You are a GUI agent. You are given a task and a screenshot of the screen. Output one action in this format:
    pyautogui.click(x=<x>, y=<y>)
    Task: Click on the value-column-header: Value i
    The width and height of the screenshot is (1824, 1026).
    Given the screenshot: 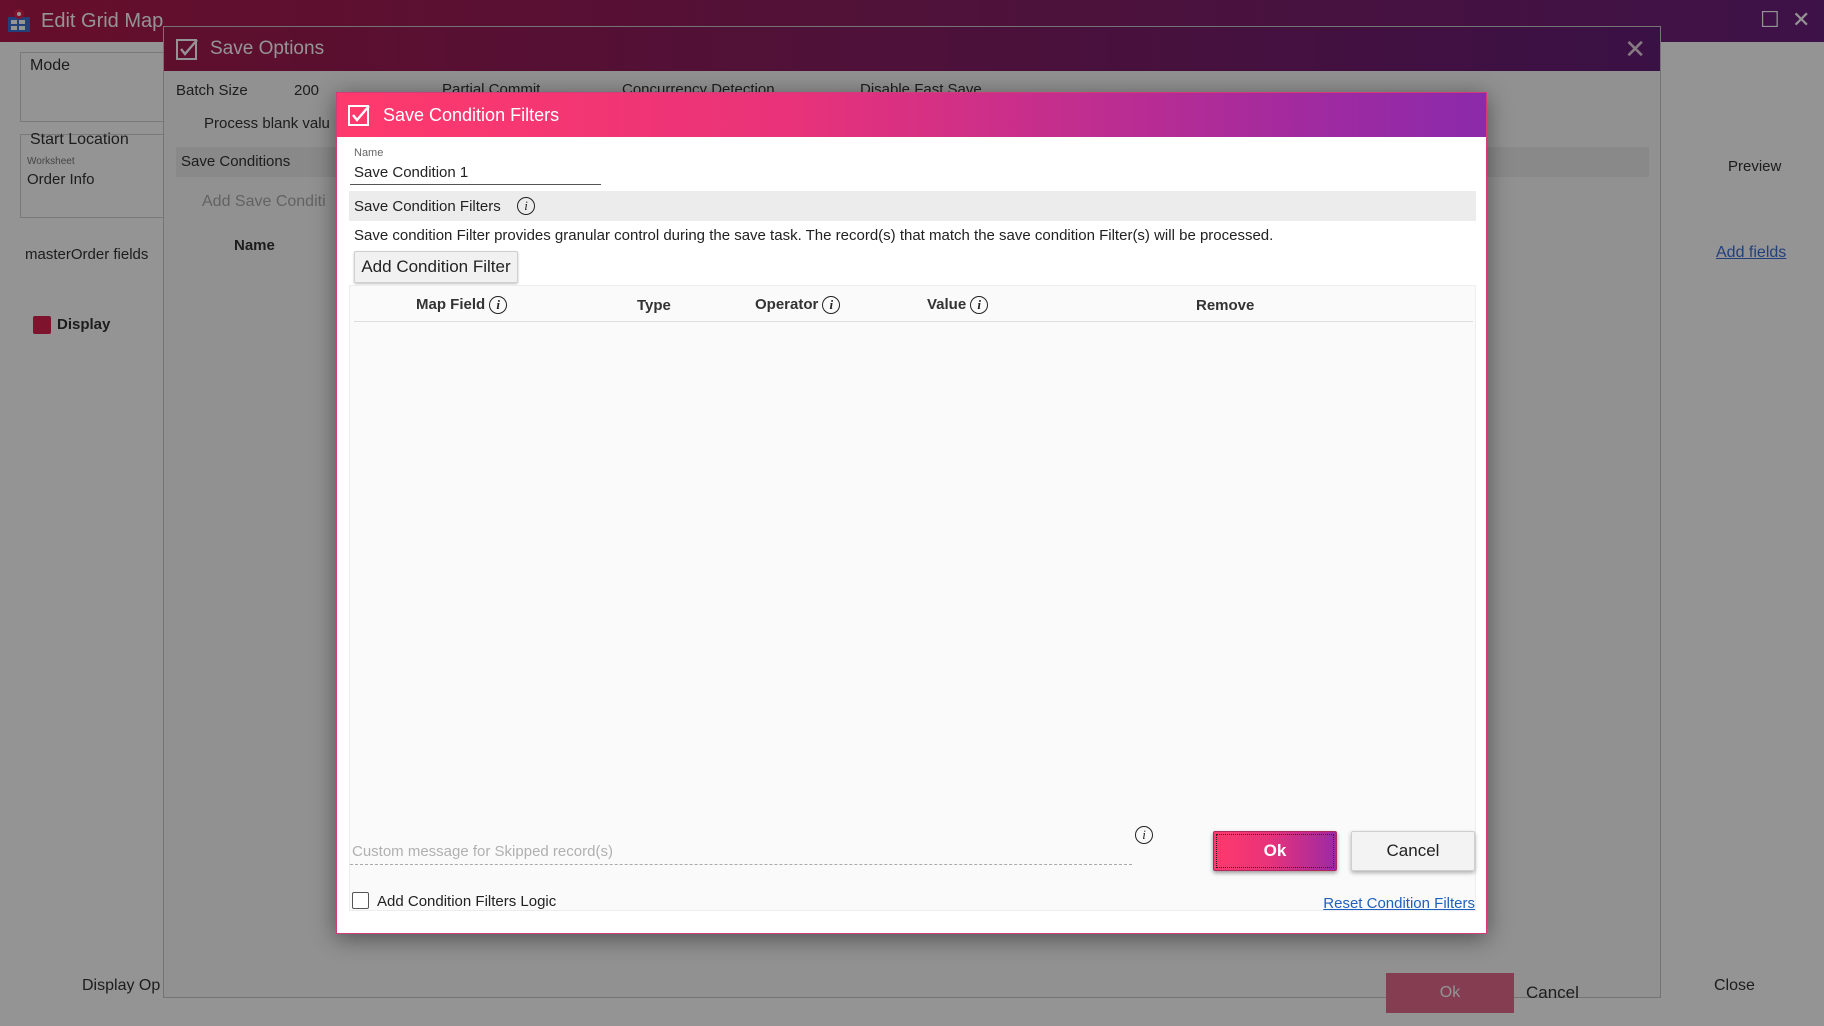 What is the action you would take?
    pyautogui.click(x=958, y=305)
    